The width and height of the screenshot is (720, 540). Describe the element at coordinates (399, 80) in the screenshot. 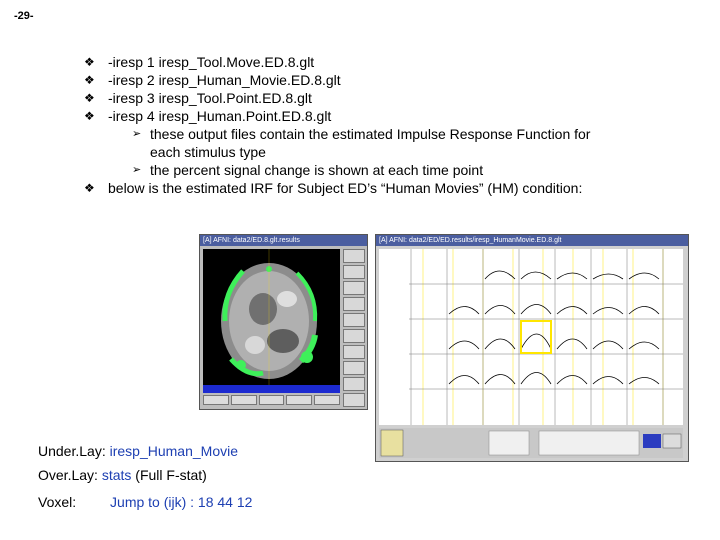

I see `bullet-item: ❖ -iresp 2 iresp_Human_Movie.ED.8.glt` at that location.